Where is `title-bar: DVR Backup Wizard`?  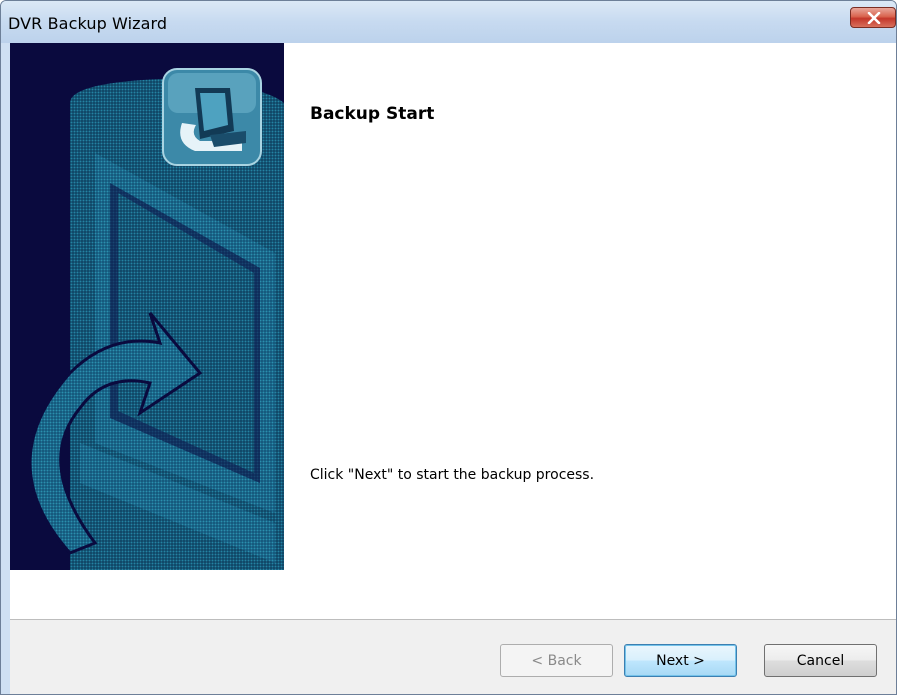 title-bar: DVR Backup Wizard is located at coordinates (448, 22).